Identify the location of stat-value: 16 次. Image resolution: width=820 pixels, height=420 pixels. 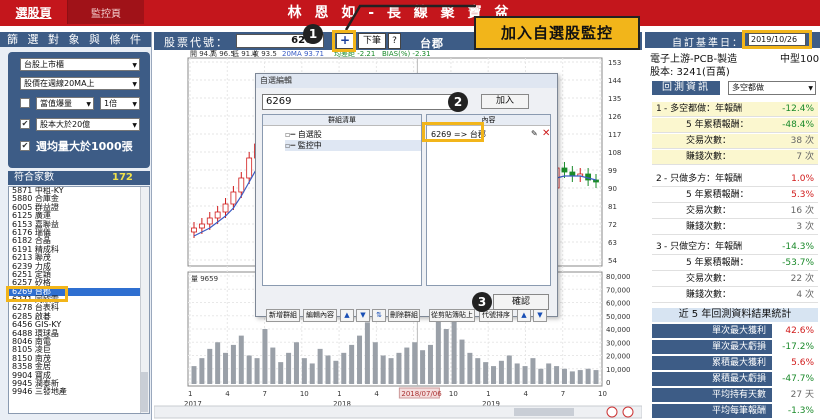
(802, 211).